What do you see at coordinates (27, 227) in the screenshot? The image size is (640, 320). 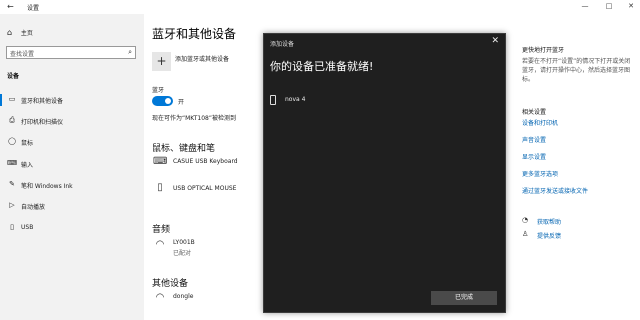 I see `sidebar-item-label: USB` at bounding box center [27, 227].